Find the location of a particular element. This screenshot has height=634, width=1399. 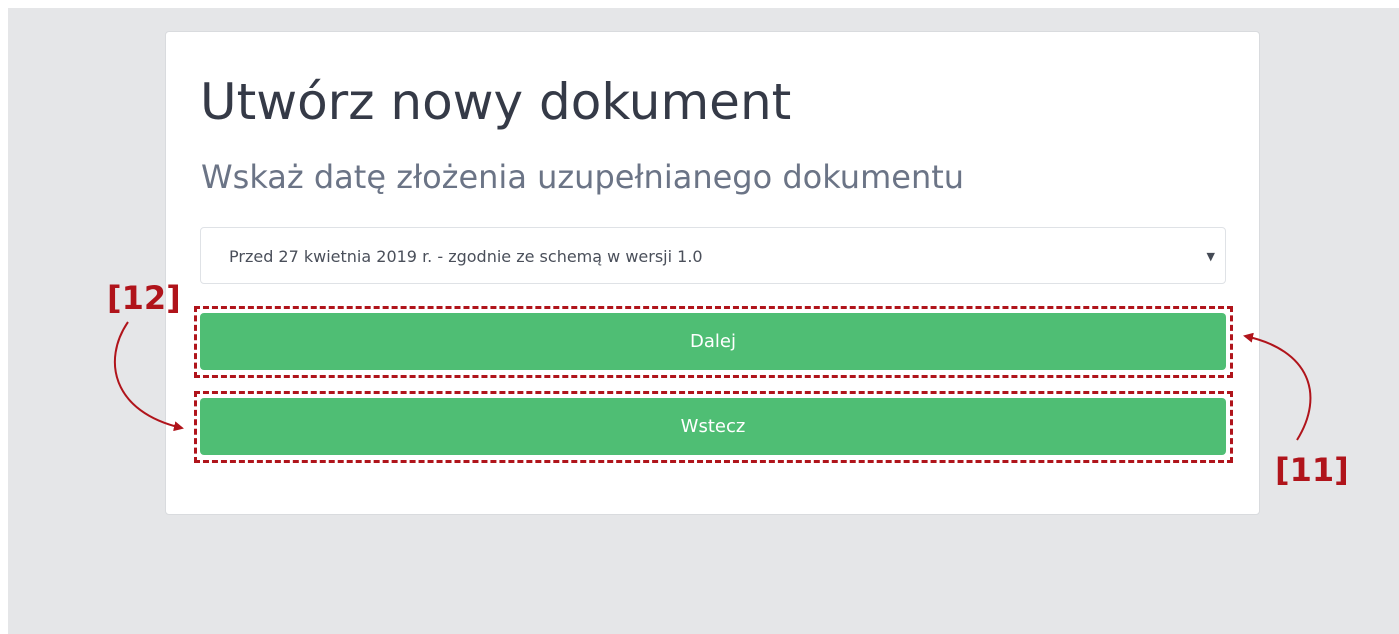

annotation-label-12: [12] is located at coordinates (144, 298).